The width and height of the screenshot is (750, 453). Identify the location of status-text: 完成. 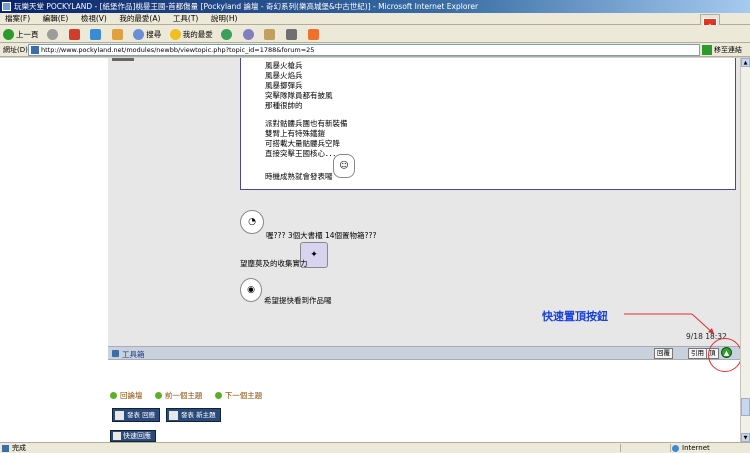
(14, 448).